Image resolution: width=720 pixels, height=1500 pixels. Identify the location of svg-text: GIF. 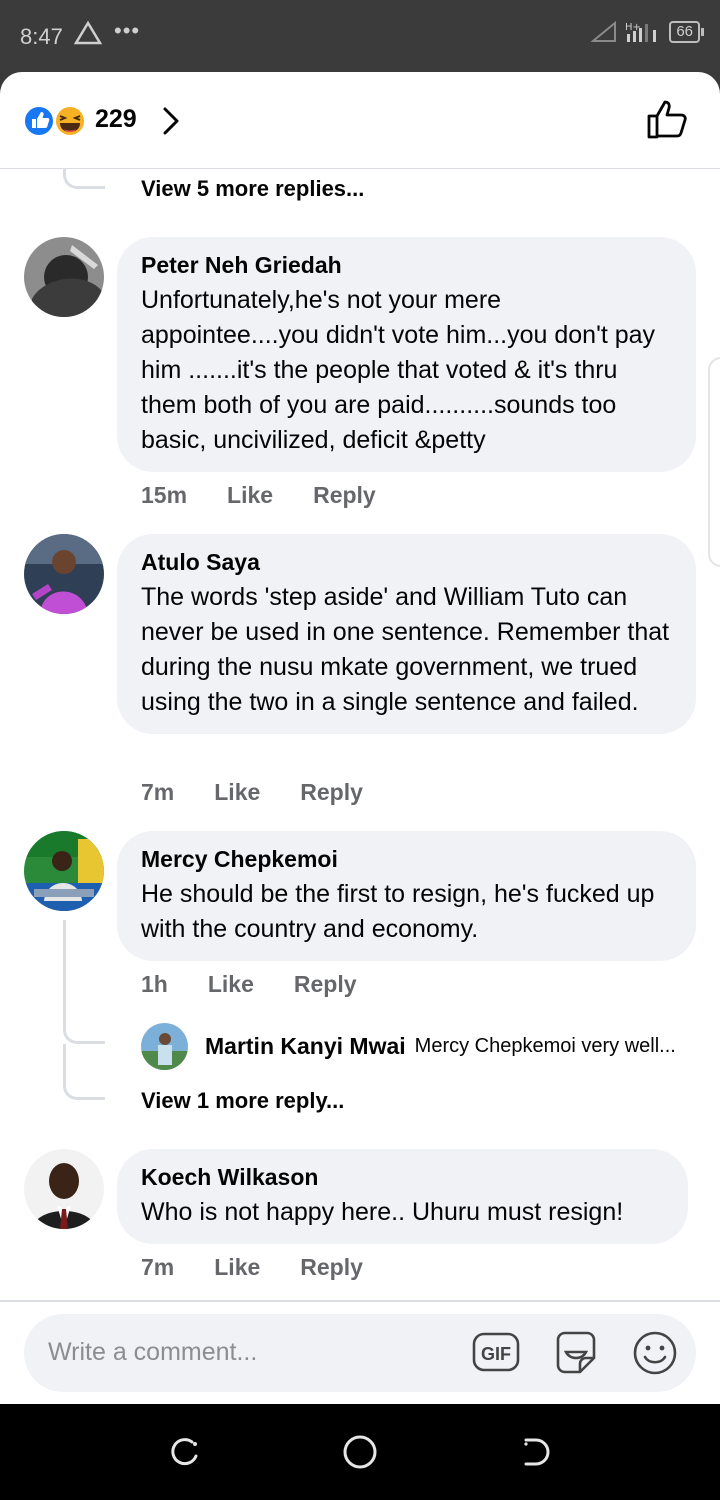
(496, 1354).